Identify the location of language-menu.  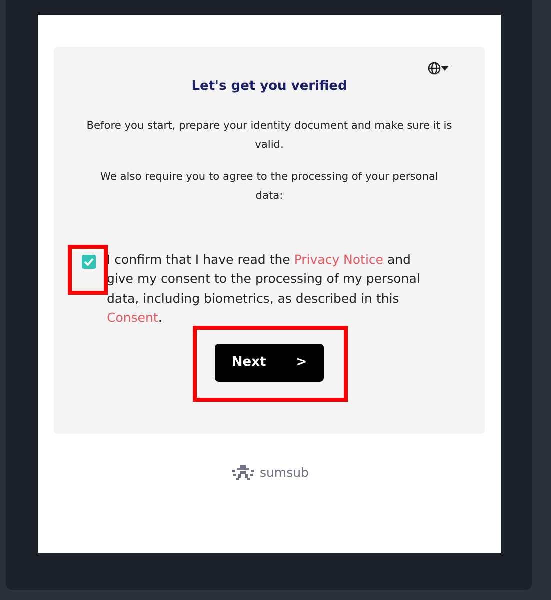
(438, 68).